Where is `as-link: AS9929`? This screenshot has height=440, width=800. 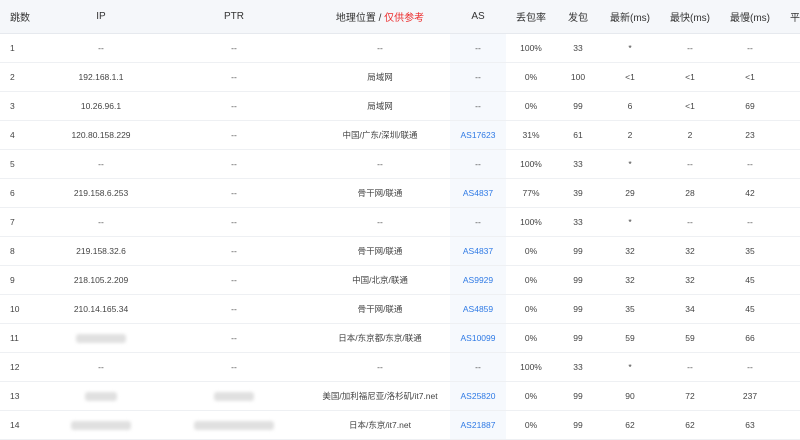 as-link: AS9929 is located at coordinates (478, 280).